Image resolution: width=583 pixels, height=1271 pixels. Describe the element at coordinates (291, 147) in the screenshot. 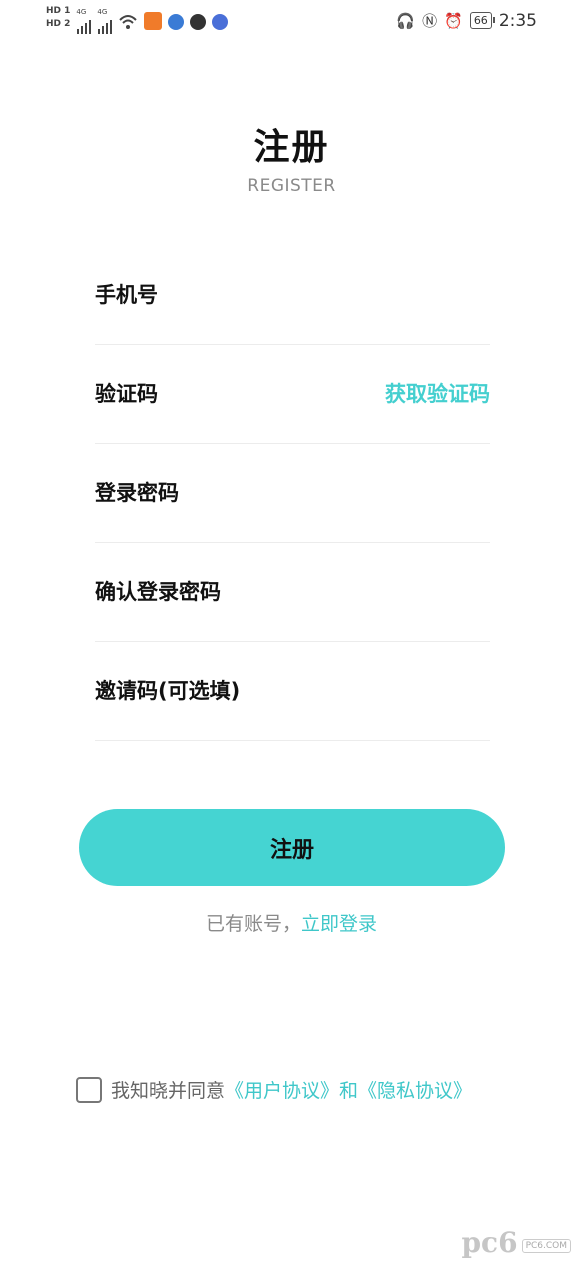

I see `page-title: 注册` at that location.